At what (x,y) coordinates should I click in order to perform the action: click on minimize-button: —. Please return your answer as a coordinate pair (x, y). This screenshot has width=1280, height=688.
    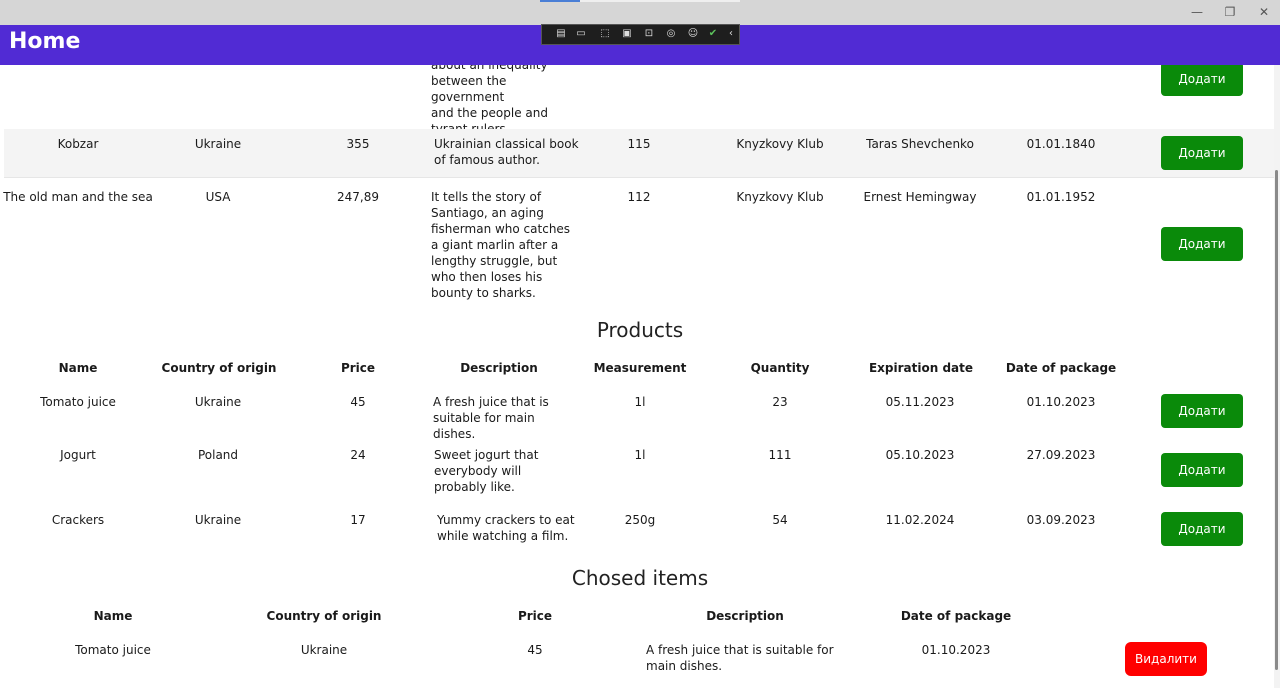
    Looking at the image, I should click on (1197, 12).